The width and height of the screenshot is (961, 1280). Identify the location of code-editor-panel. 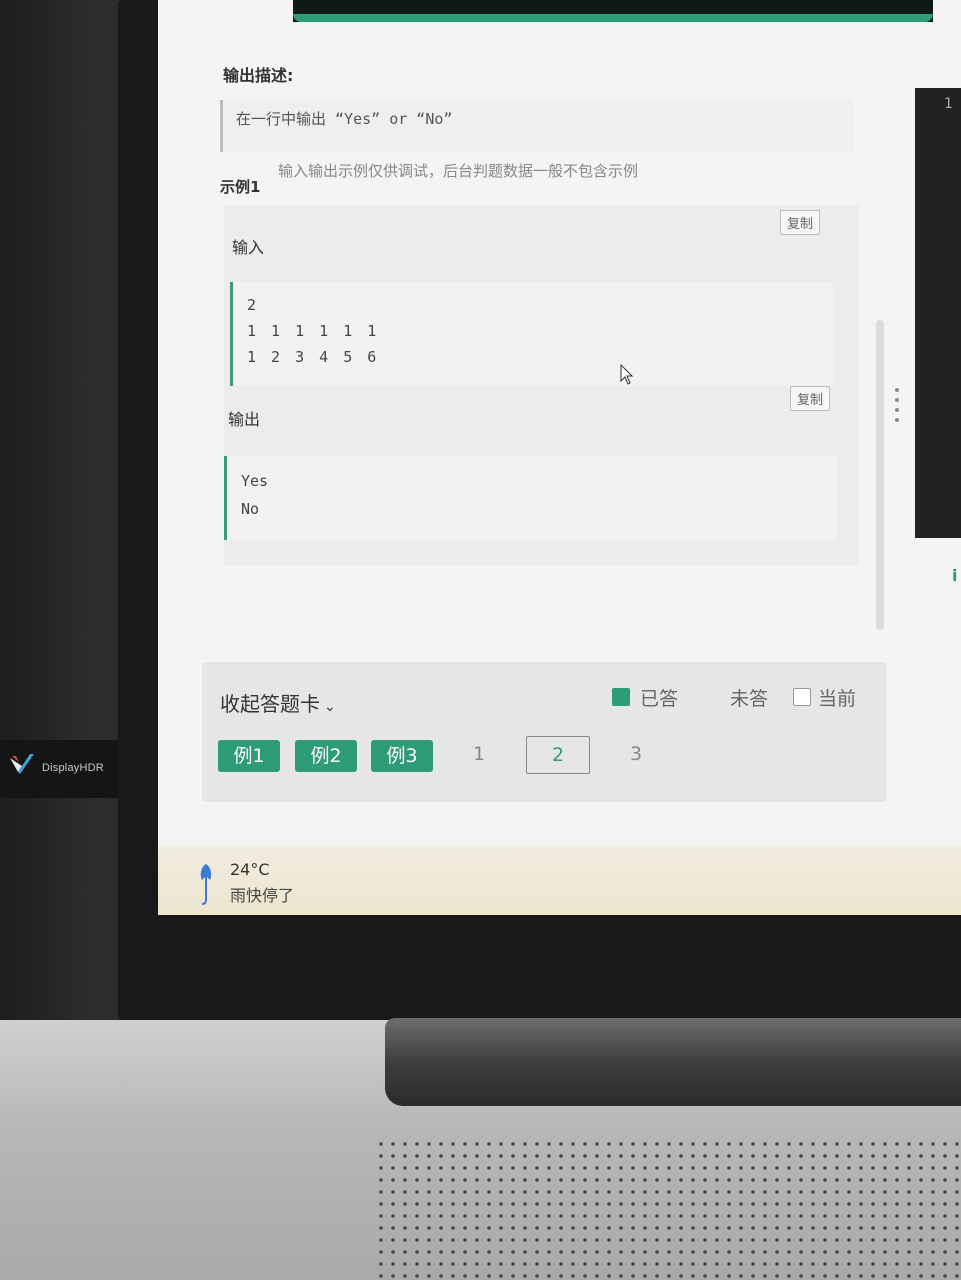
(938, 313).